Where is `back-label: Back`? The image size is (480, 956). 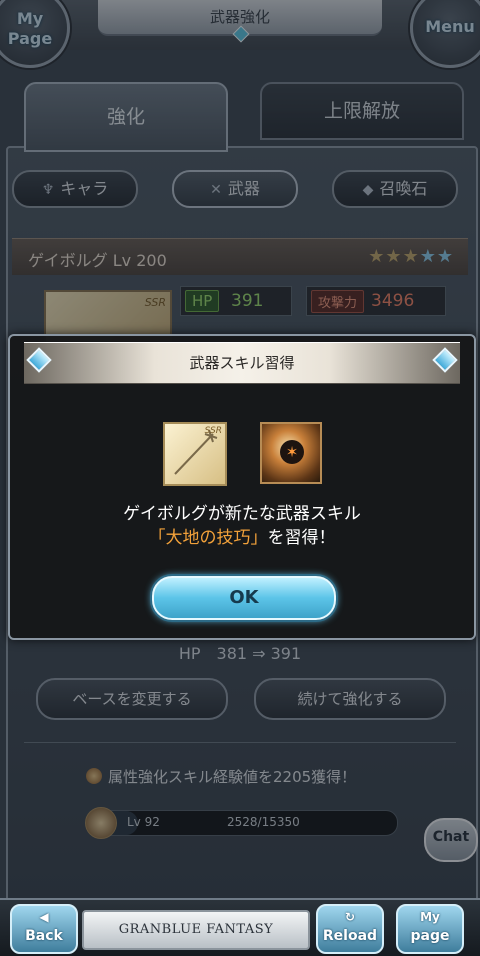
back-label: Back is located at coordinates (44, 936).